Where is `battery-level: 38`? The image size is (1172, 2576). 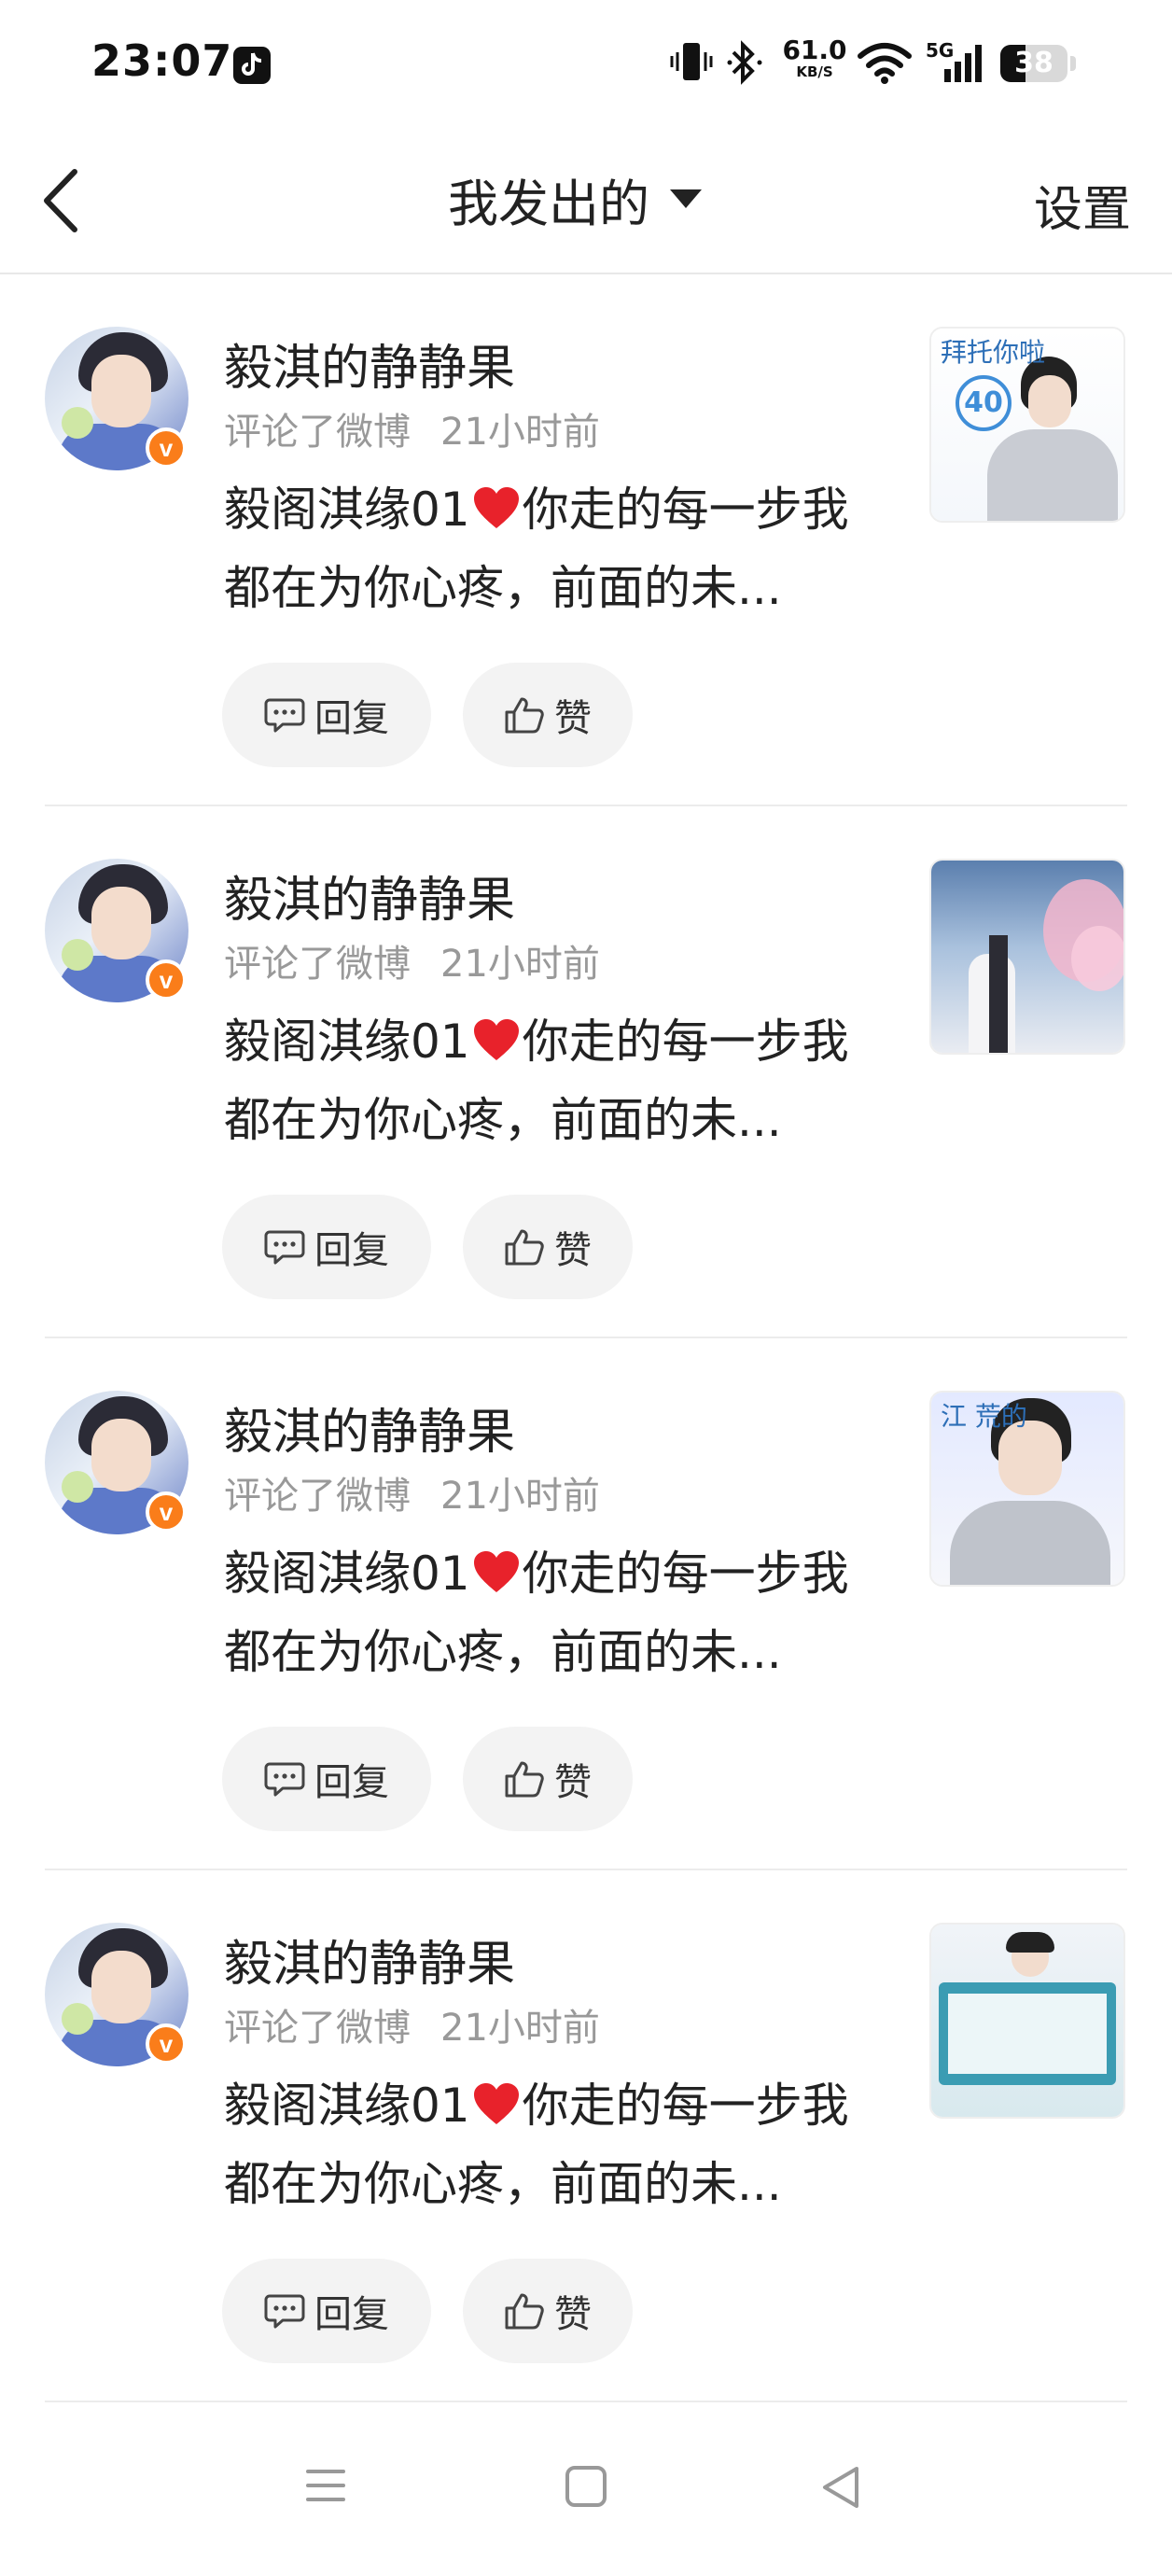
battery-level: 38 is located at coordinates (1033, 63).